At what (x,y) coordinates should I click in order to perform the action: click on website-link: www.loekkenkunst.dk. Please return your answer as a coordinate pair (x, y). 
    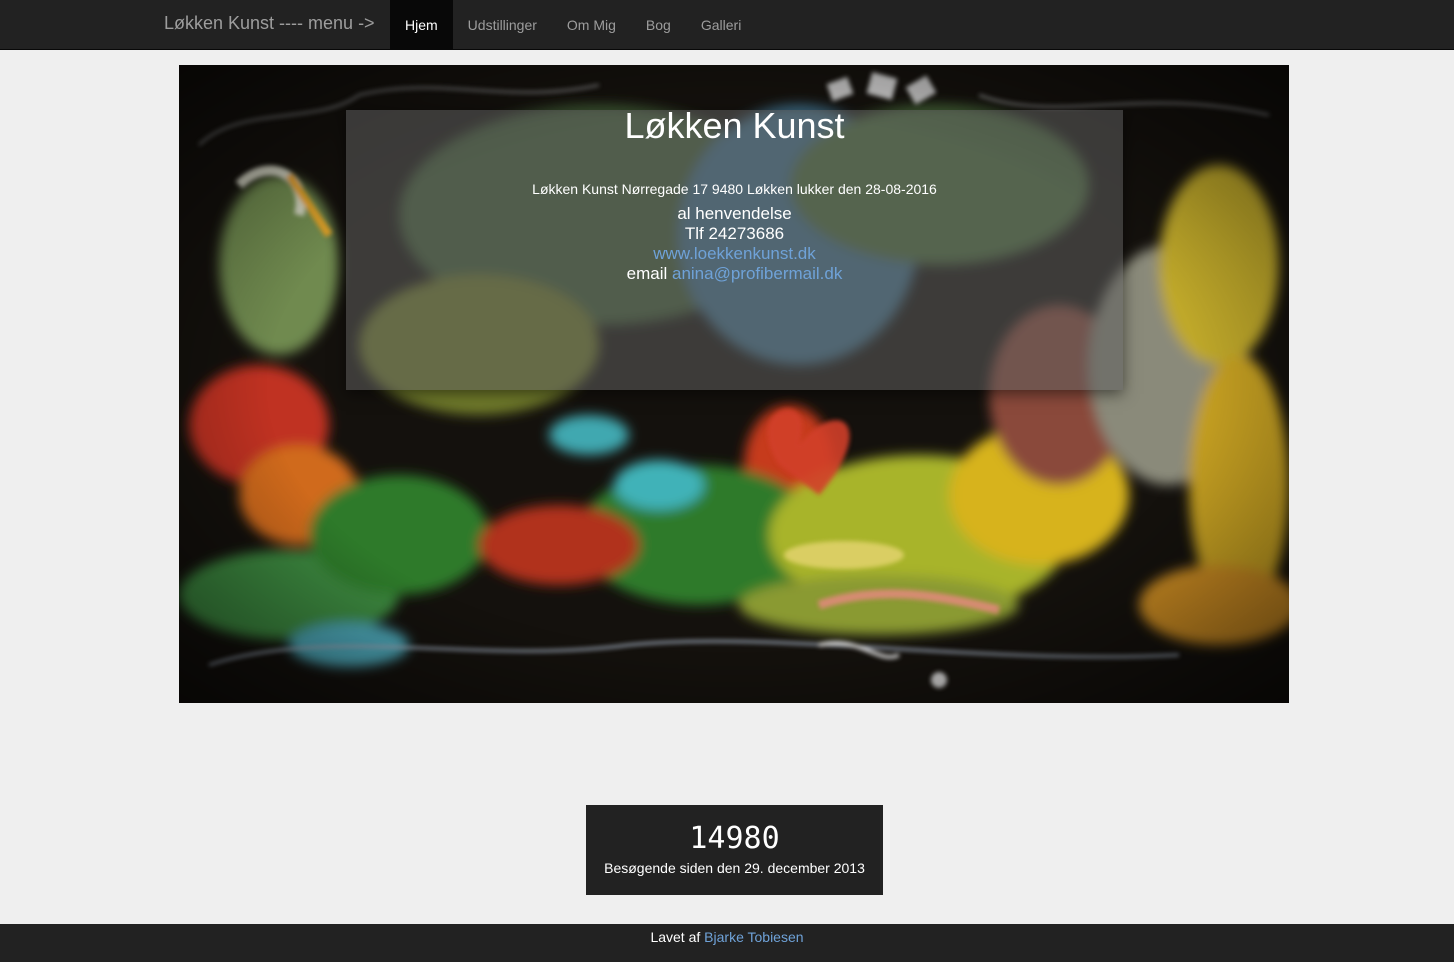
    Looking at the image, I should click on (734, 253).